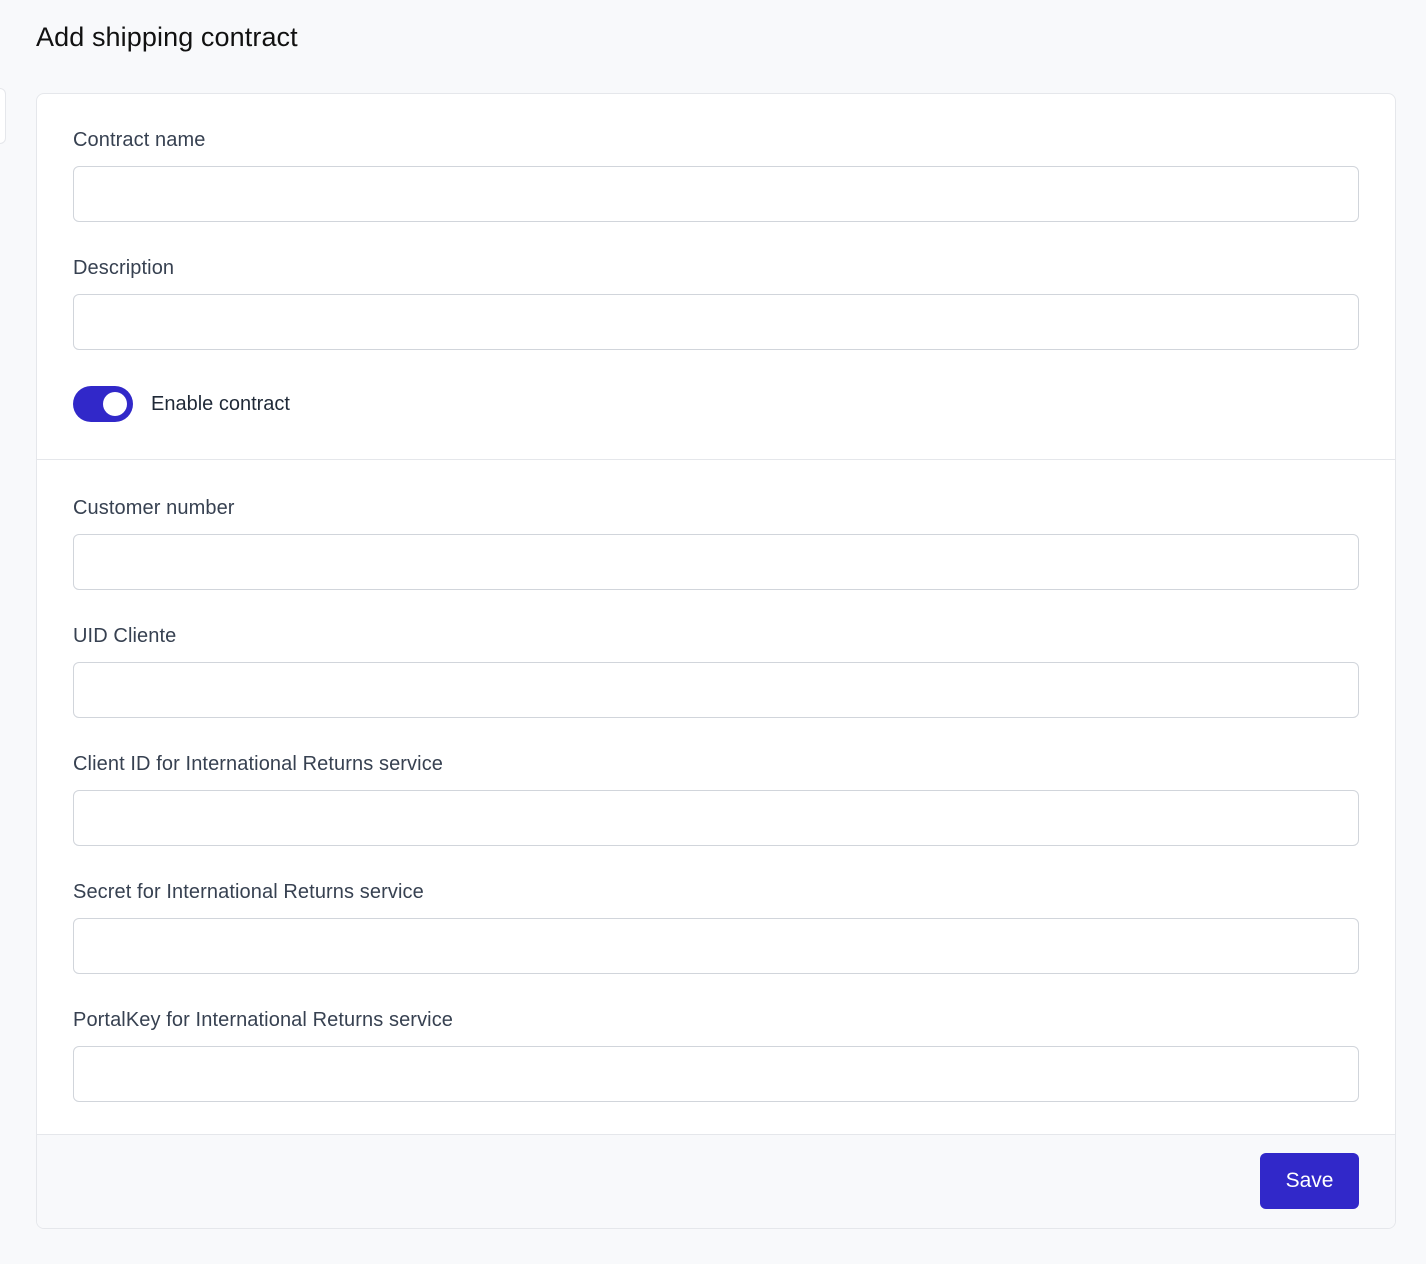  What do you see at coordinates (716, 404) in the screenshot?
I see `enable-contract-row: Enable contract` at bounding box center [716, 404].